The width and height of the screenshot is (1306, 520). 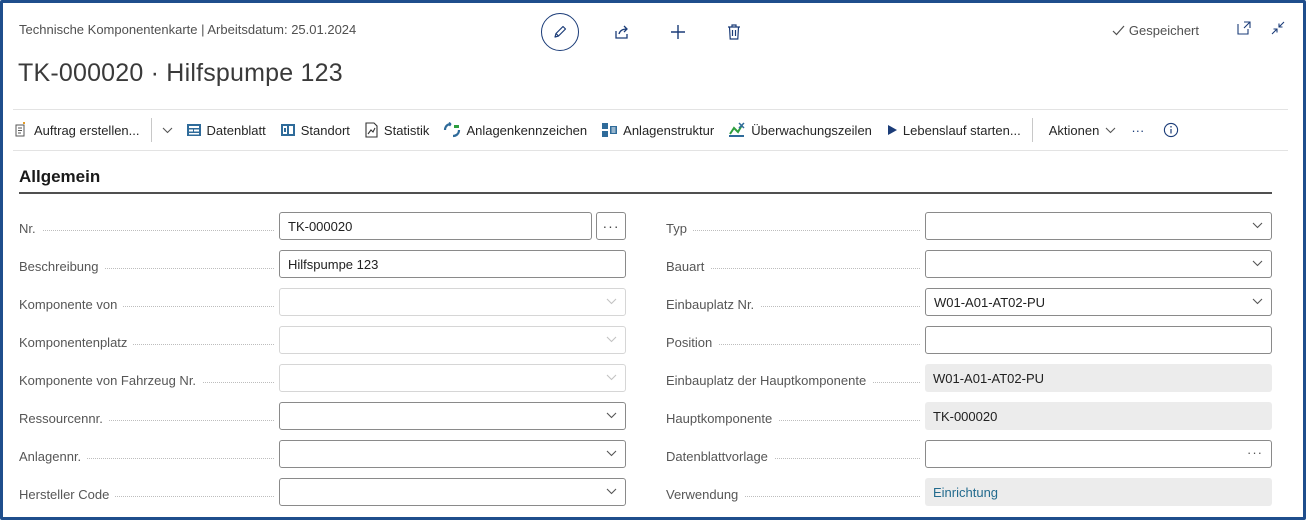 I want to click on field-label-position: Position, so click(x=793, y=342).